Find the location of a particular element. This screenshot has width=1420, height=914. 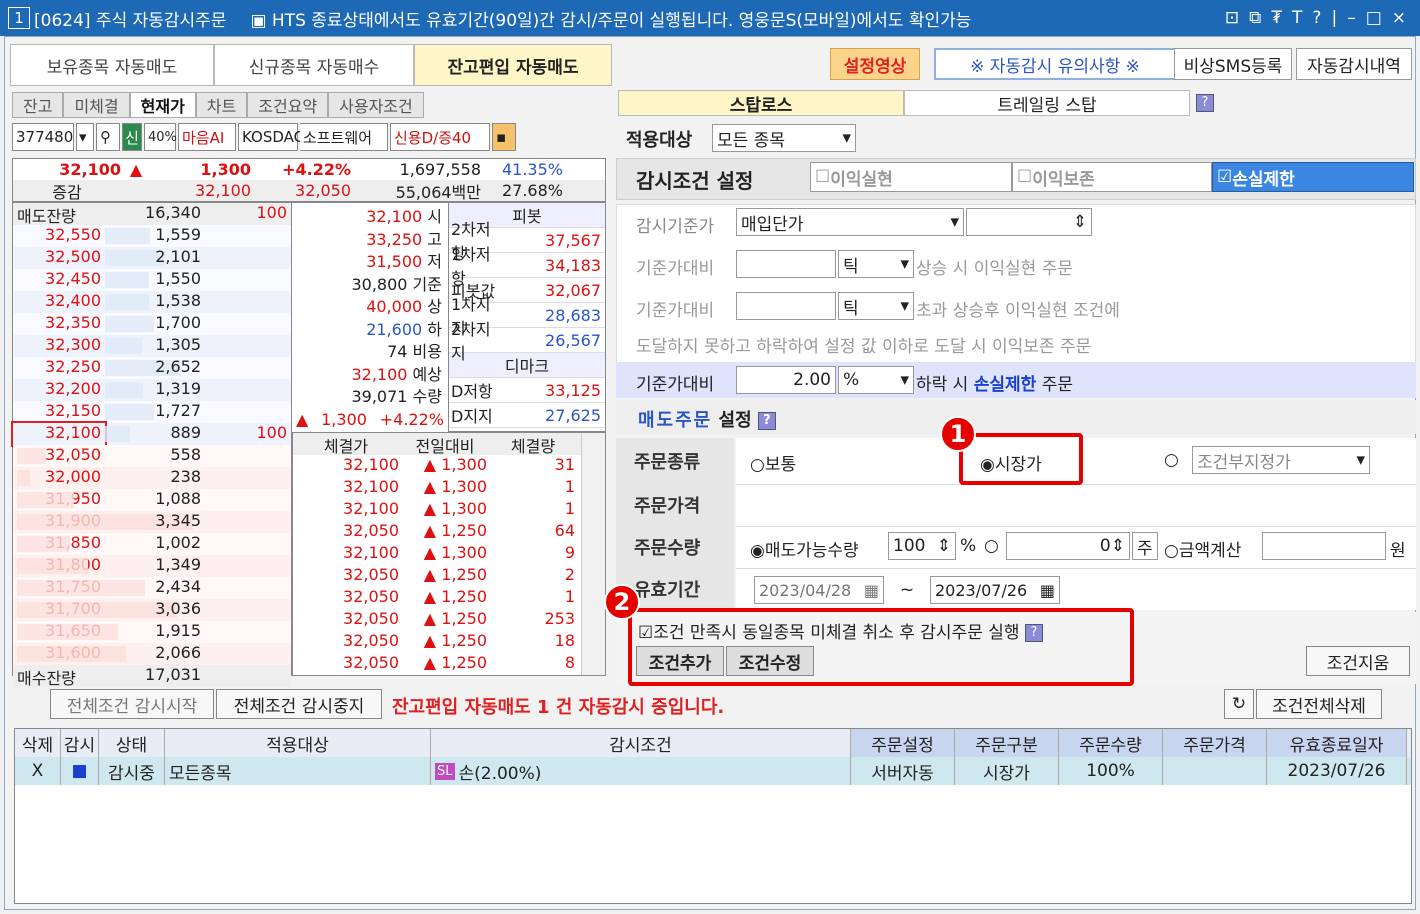

condition-cell: SL 손(2.00%) is located at coordinates (641, 771).